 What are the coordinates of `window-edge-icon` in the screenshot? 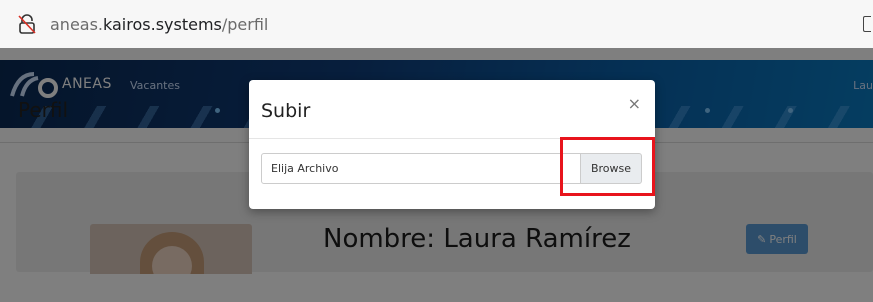 It's located at (867, 24).